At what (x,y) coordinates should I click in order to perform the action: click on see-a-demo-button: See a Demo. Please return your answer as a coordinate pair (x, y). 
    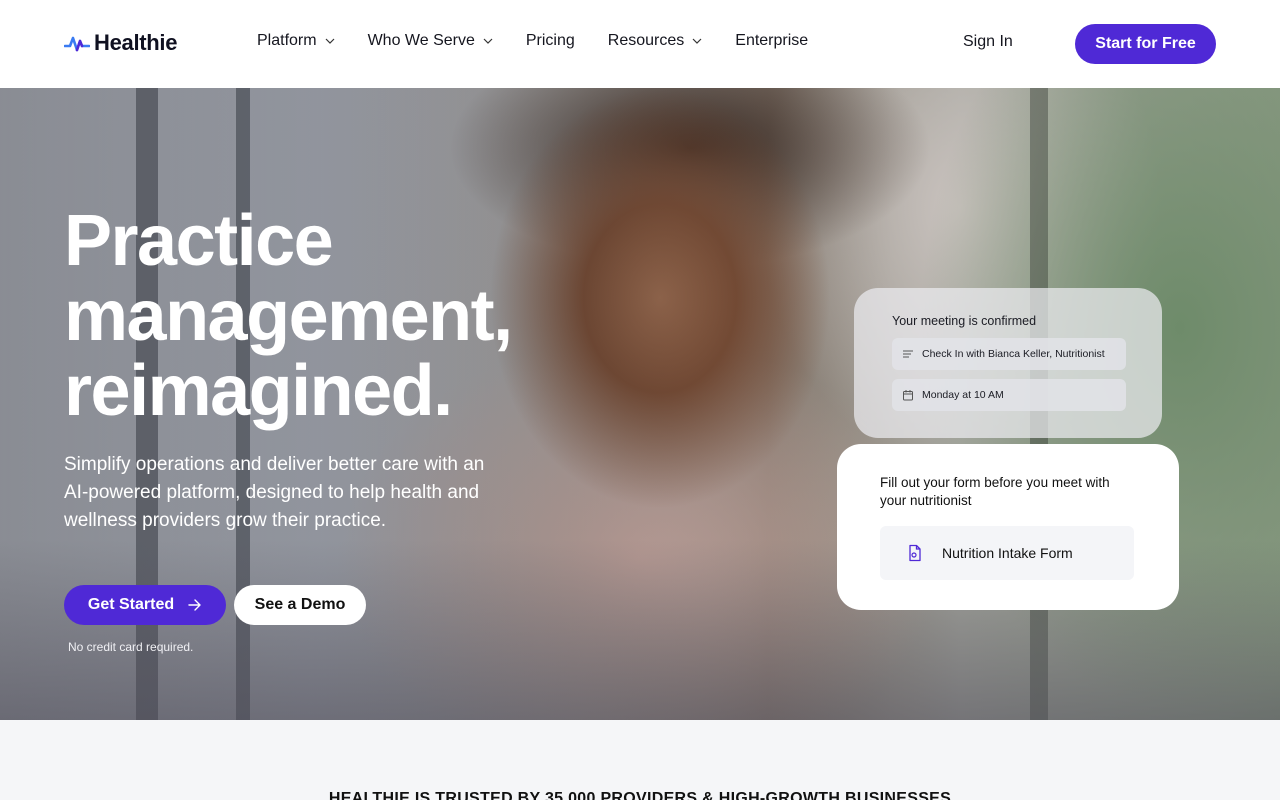
    Looking at the image, I should click on (300, 605).